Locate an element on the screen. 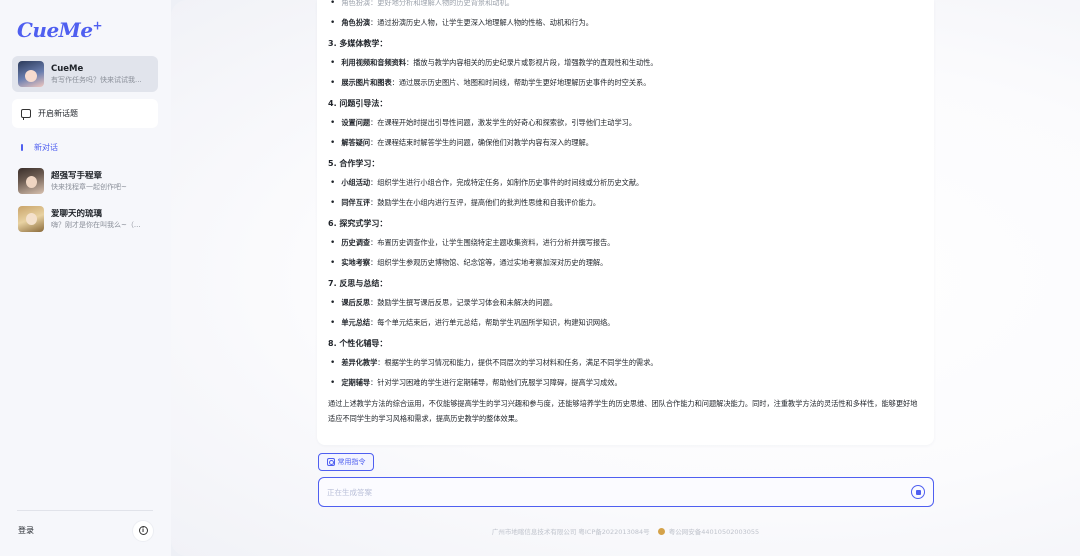 Image resolution: width=1080 pixels, height=556 pixels. message-bullet: 定期辅导：针对学习困难的学生进行定期辅导，帮助他们克服学习障碍，提高学习成效。 is located at coordinates (625, 383).